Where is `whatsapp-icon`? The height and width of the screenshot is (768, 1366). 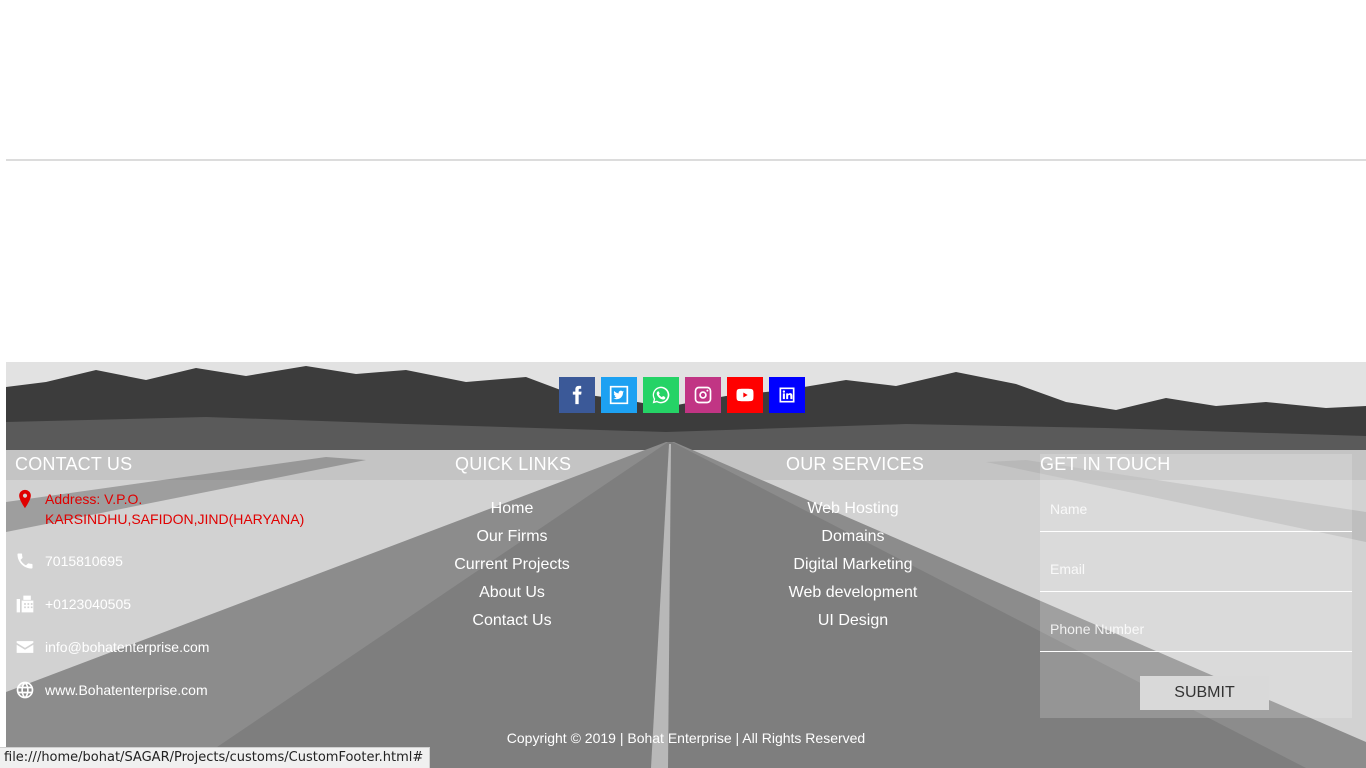 whatsapp-icon is located at coordinates (661, 395).